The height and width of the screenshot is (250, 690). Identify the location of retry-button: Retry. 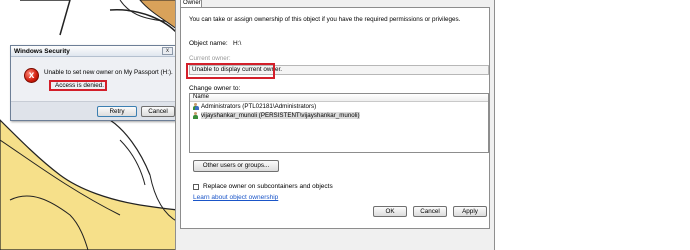
(117, 111).